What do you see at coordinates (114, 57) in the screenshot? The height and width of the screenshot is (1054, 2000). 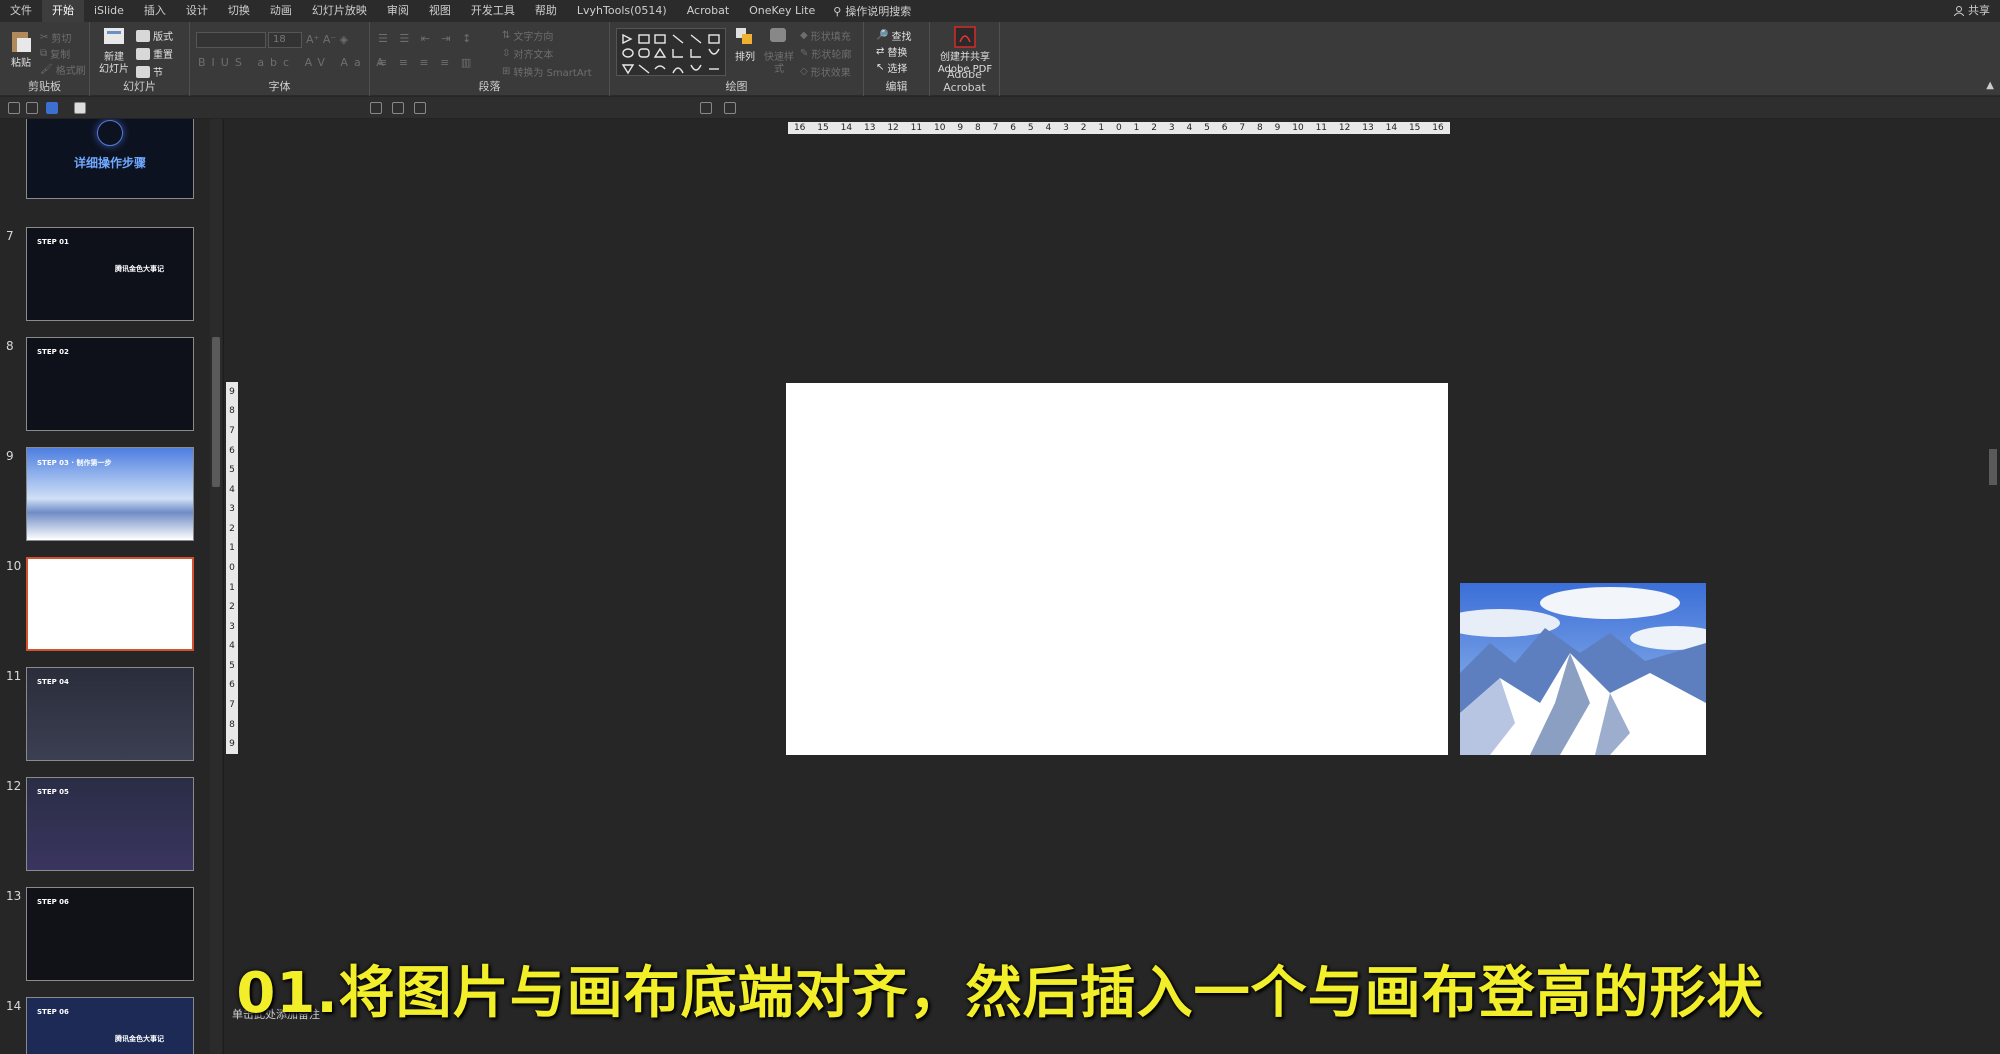 I see `new-slide-label-1: 新建` at bounding box center [114, 57].